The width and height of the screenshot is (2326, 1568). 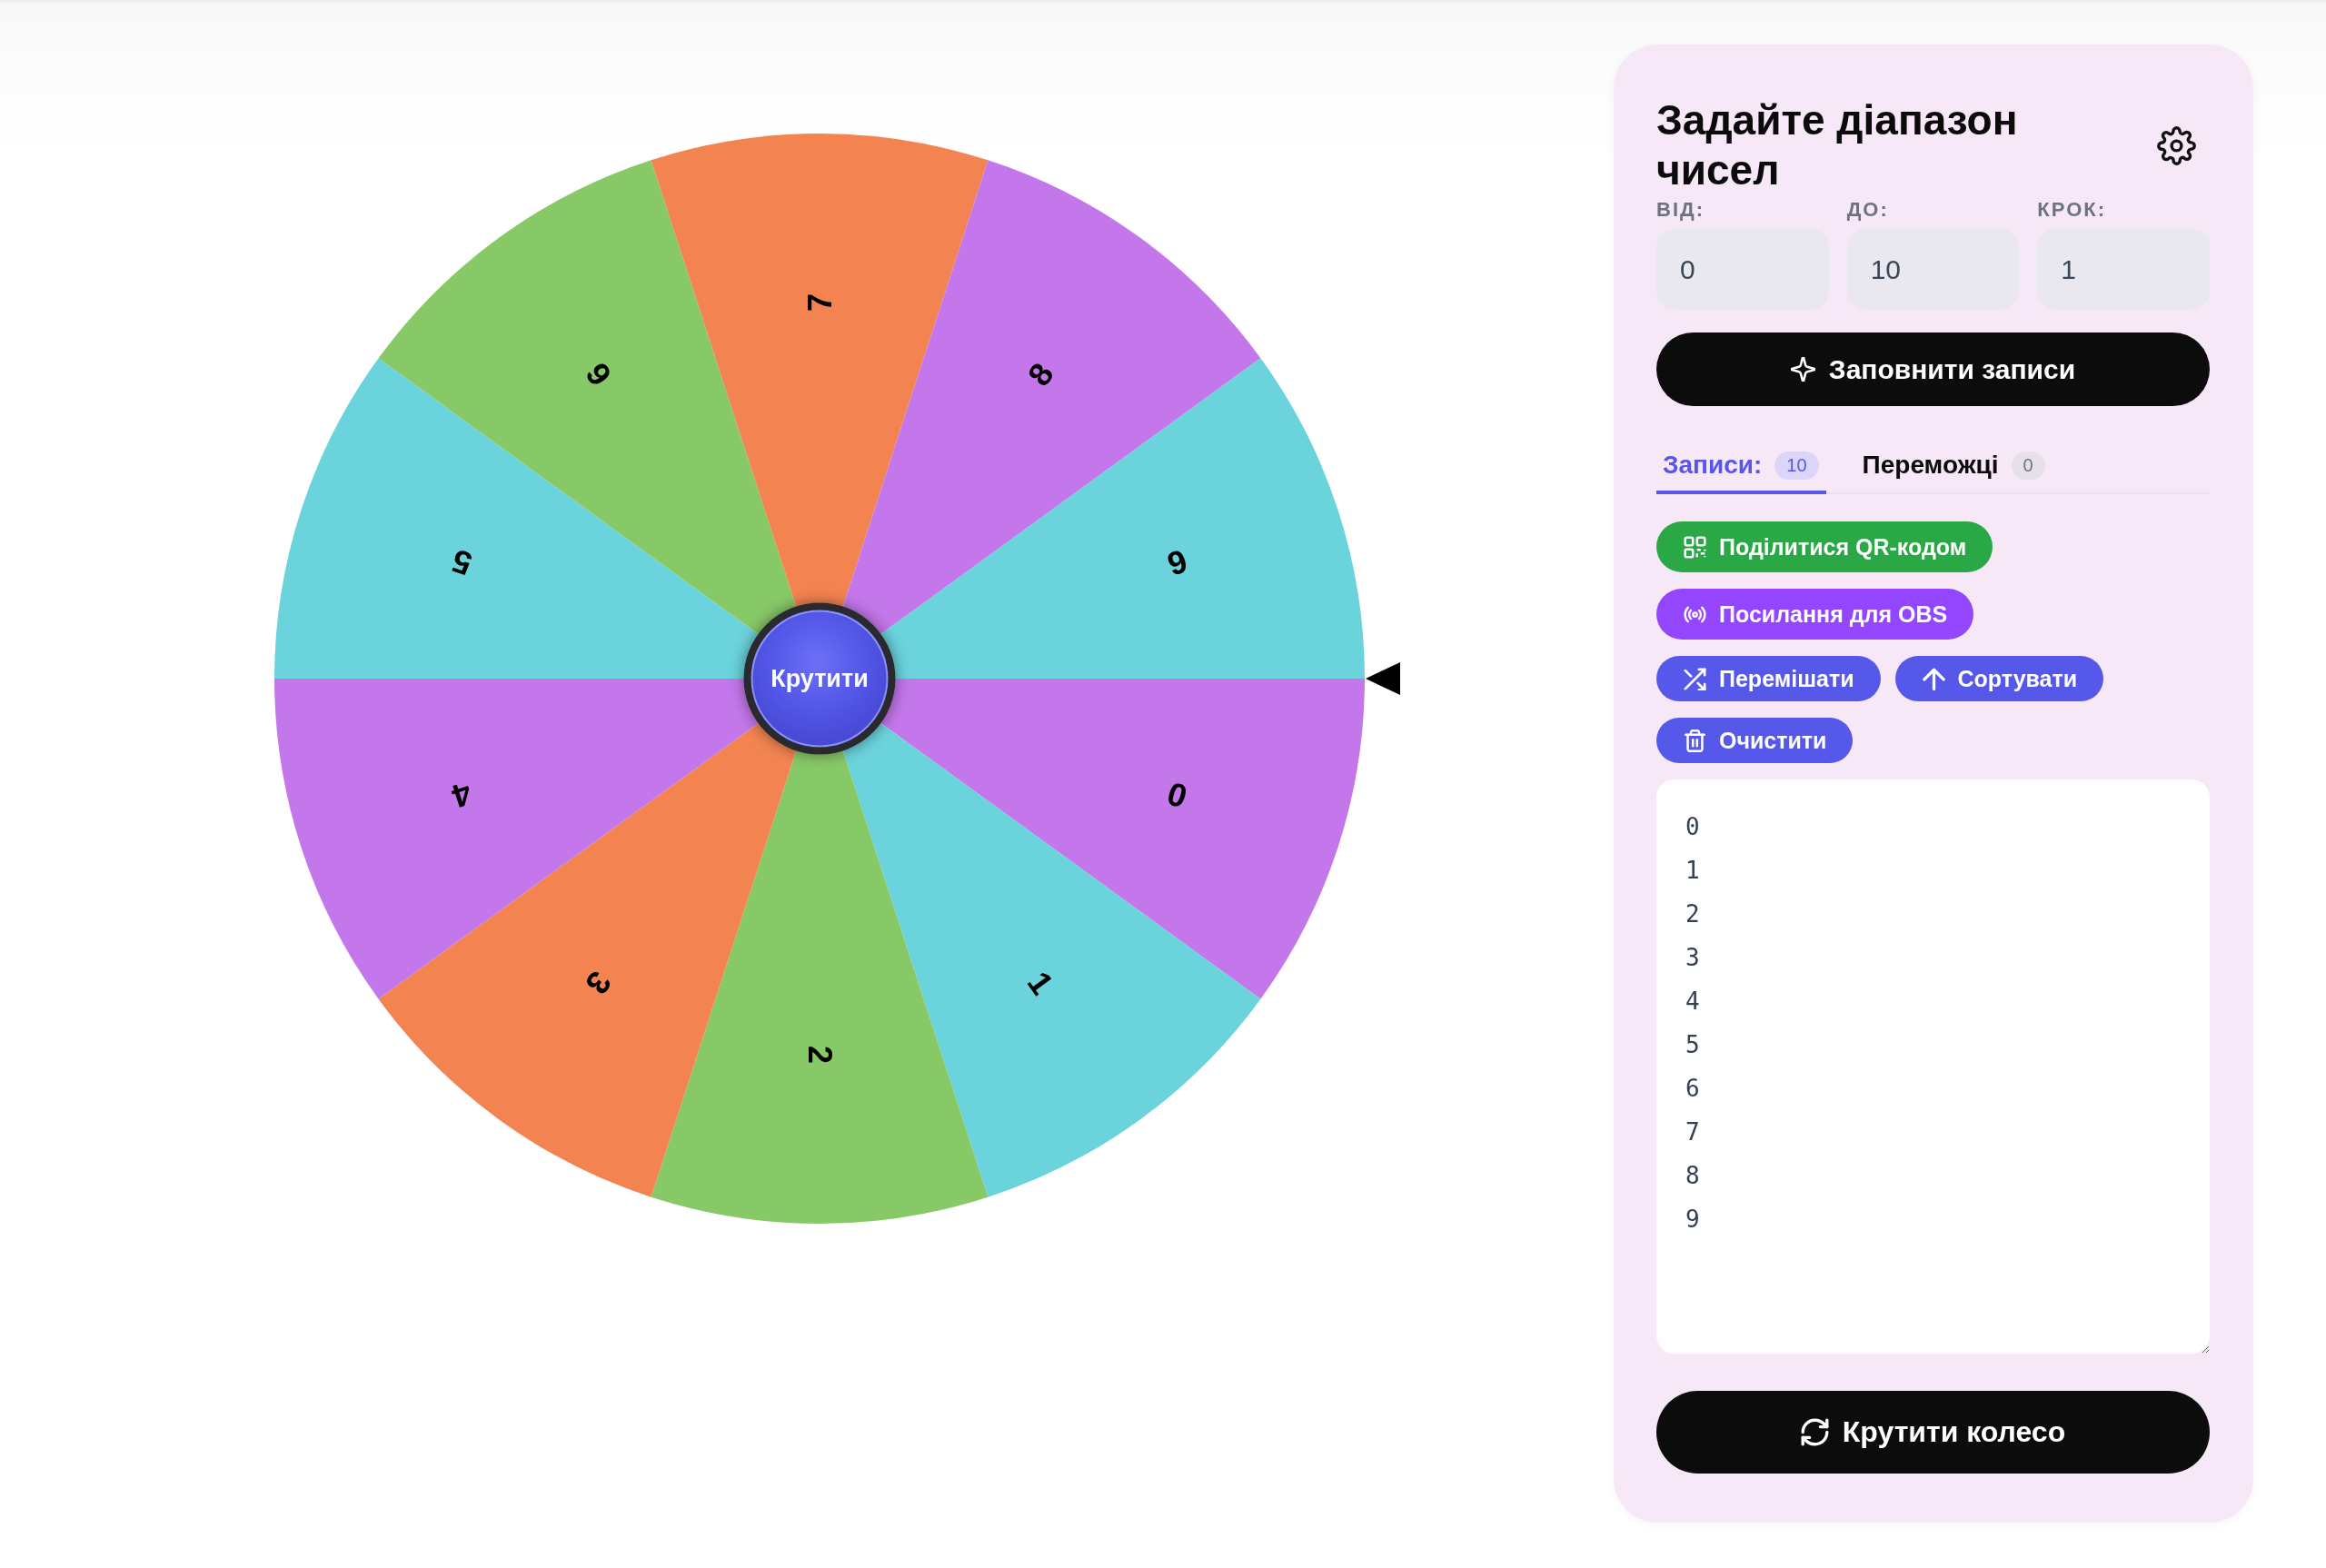 What do you see at coordinates (462, 562) in the screenshot?
I see `segment-label: 5` at bounding box center [462, 562].